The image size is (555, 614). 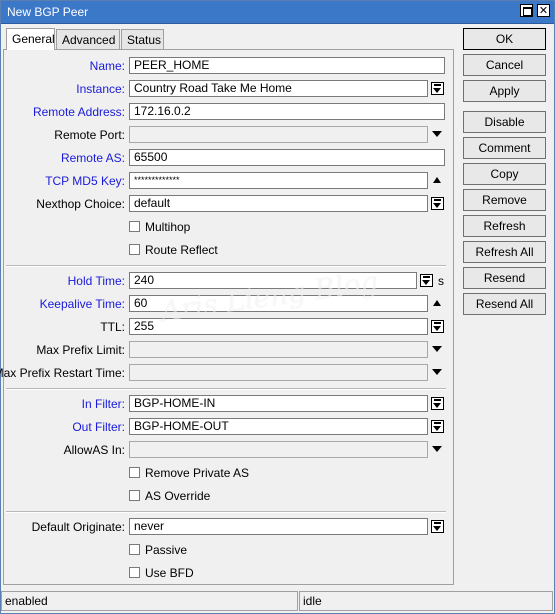 What do you see at coordinates (504, 200) in the screenshot?
I see `remove-button: Remove` at bounding box center [504, 200].